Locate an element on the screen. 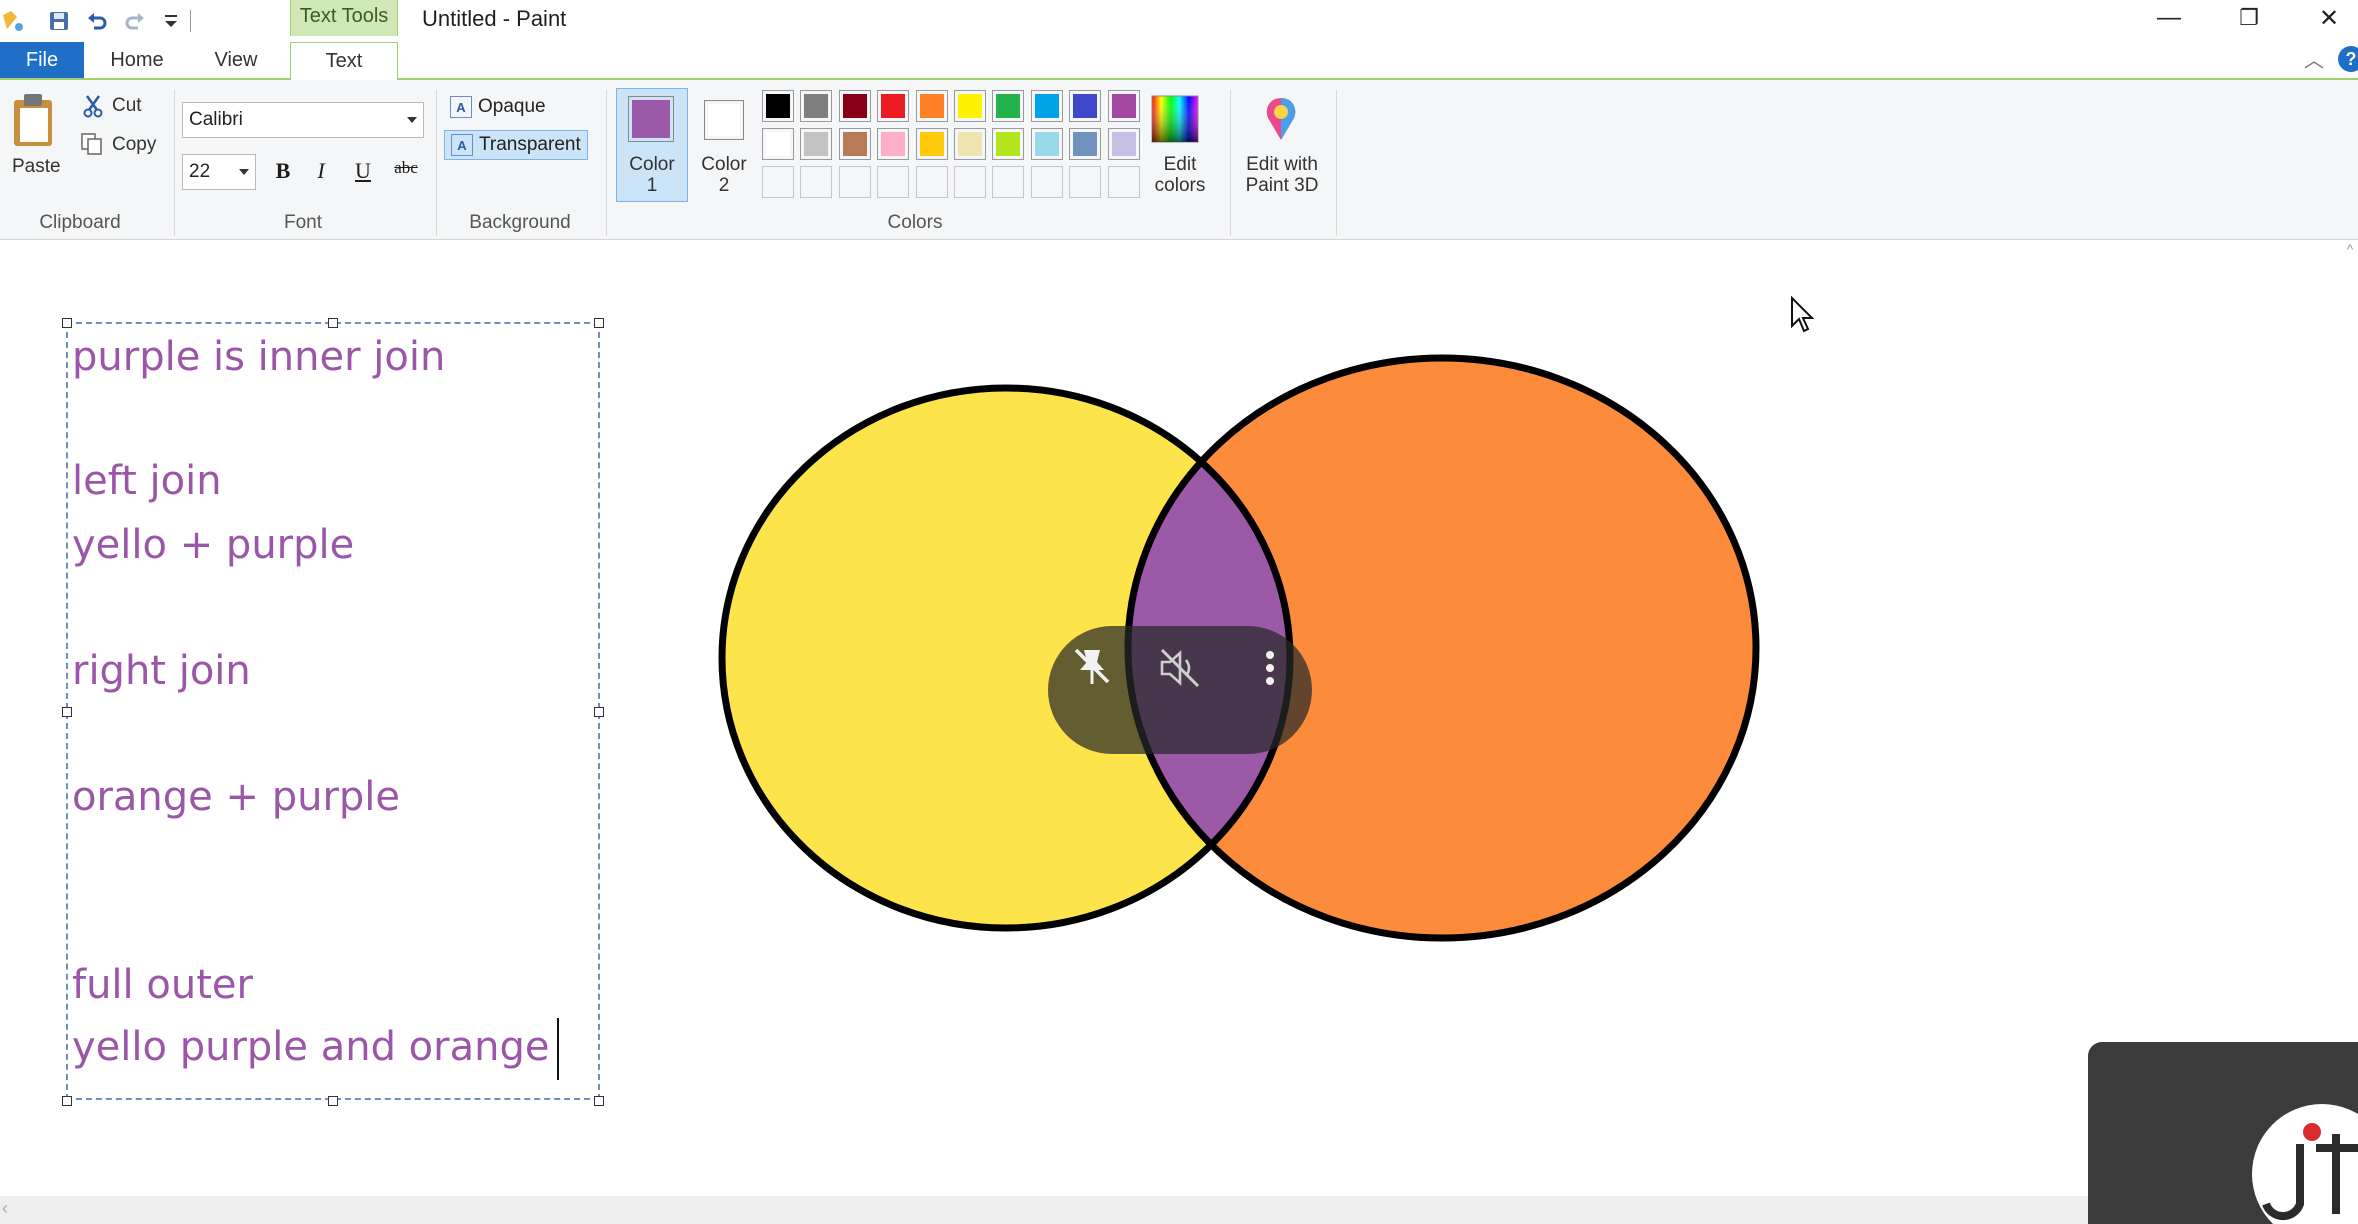 This screenshot has height=1224, width=2358. paste-button: Paste is located at coordinates (36, 167).